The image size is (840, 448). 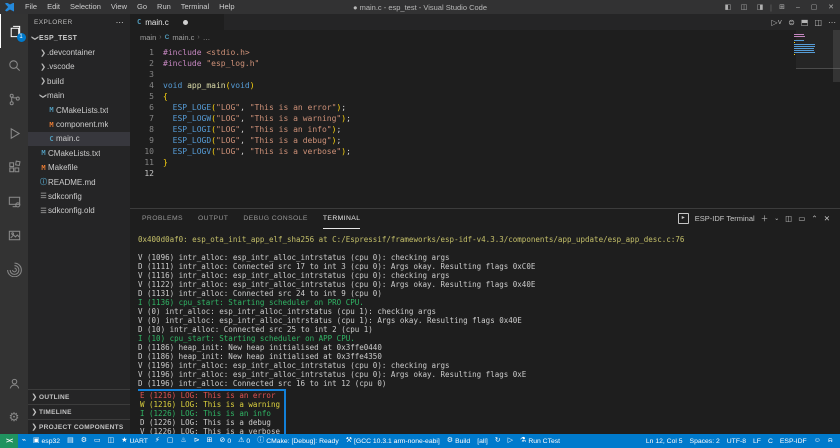 What do you see at coordinates (791, 22) in the screenshot?
I see `settings-editor-icon: ⊜` at bounding box center [791, 22].